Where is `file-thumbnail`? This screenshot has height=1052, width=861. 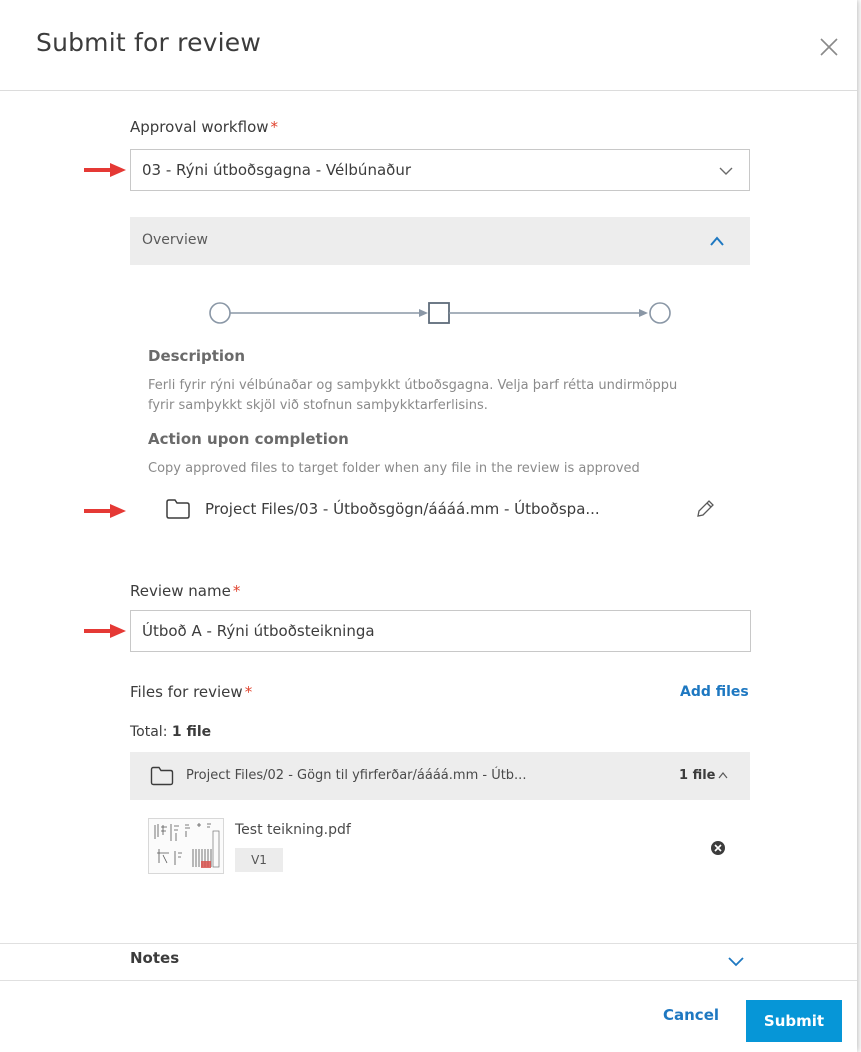 file-thumbnail is located at coordinates (186, 846).